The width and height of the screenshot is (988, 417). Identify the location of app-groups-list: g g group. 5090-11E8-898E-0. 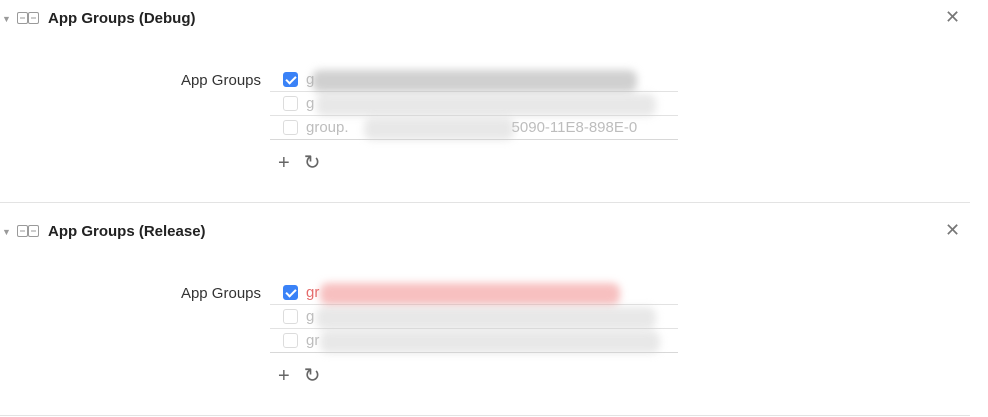
(474, 104).